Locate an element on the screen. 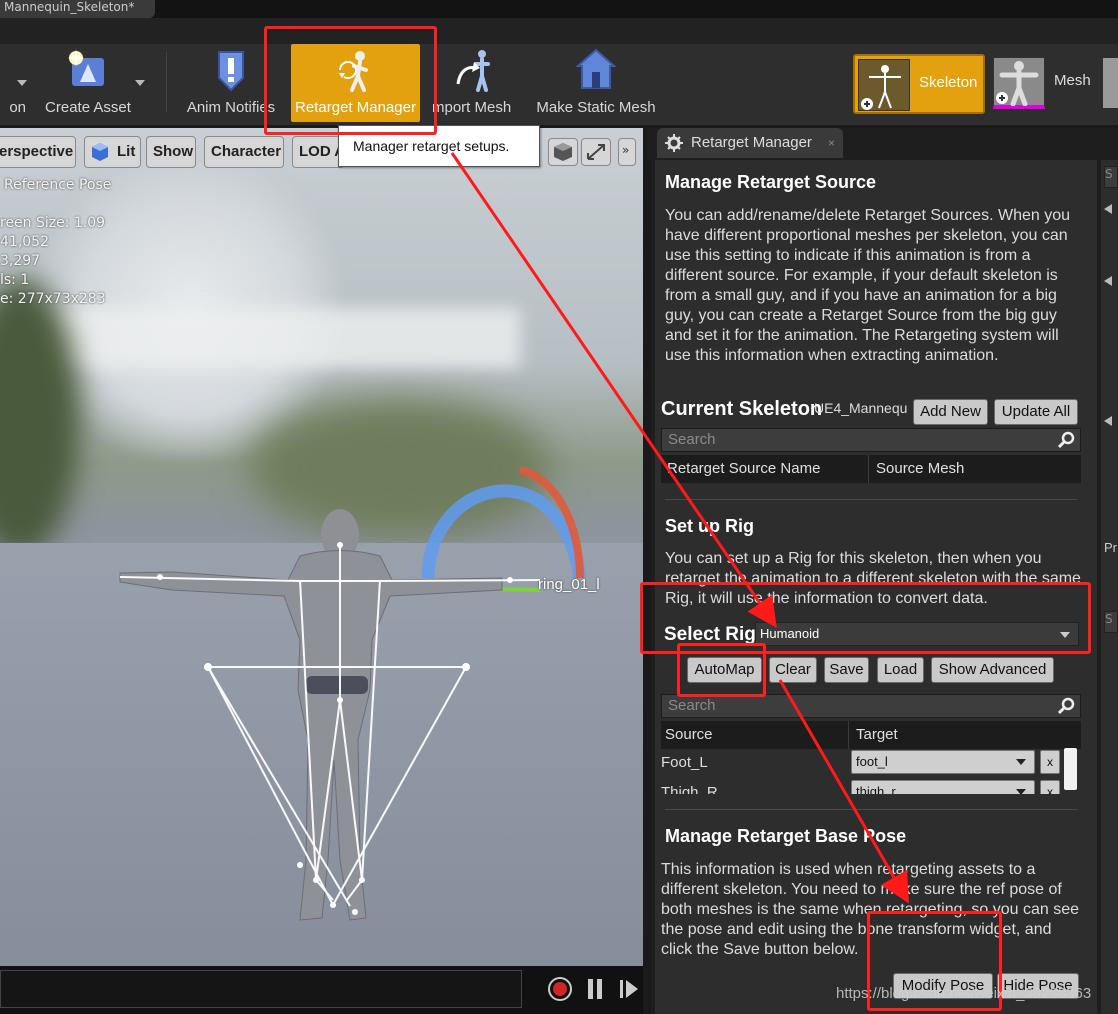  toolbar-divider is located at coordinates (166, 82).